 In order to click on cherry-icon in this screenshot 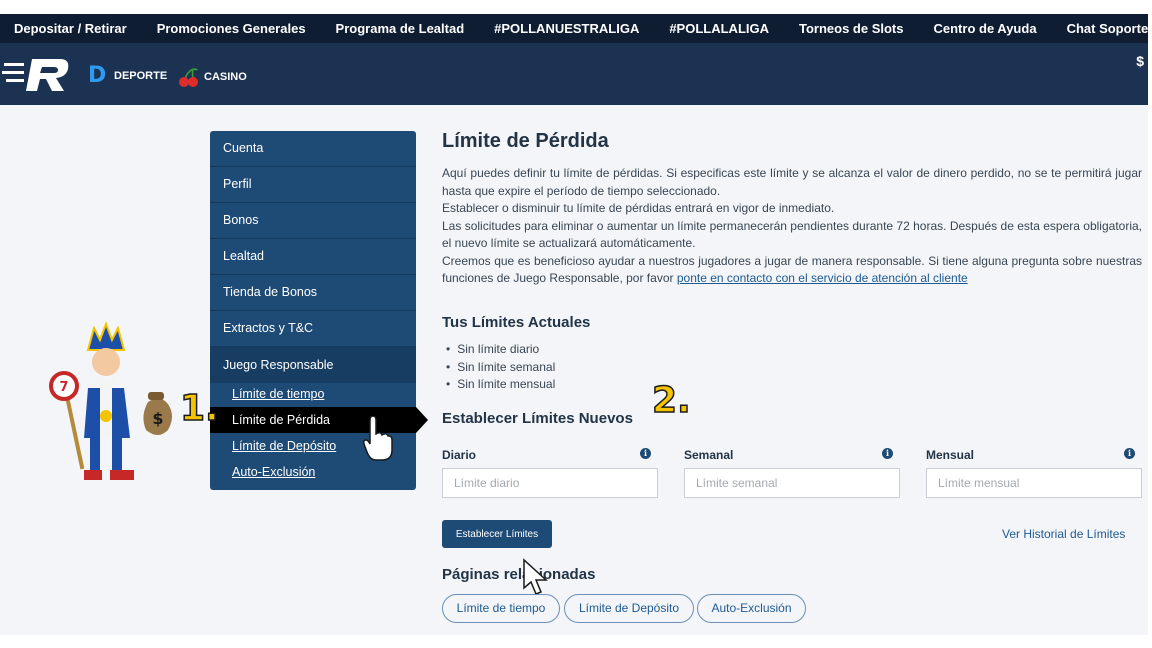, I will do `click(188, 77)`.